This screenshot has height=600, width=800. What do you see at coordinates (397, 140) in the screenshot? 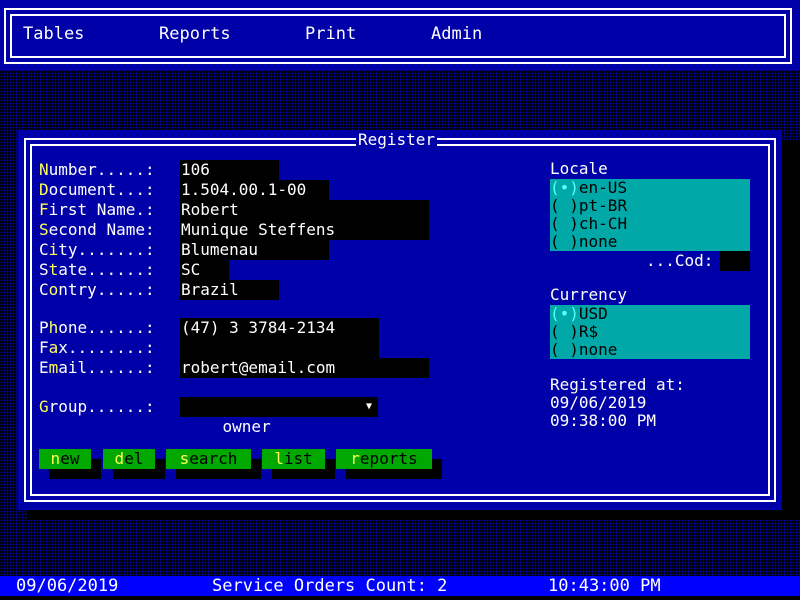
I see `dialog-title: Register` at bounding box center [397, 140].